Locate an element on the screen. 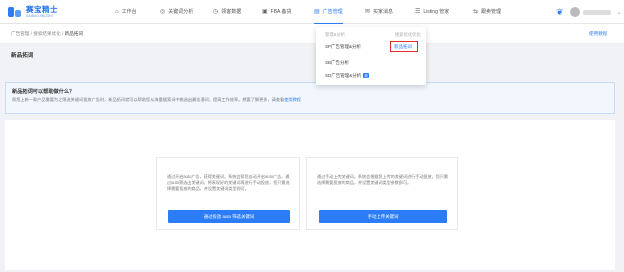 This screenshot has height=272, width=624. user-name-redacted is located at coordinates (596, 12).